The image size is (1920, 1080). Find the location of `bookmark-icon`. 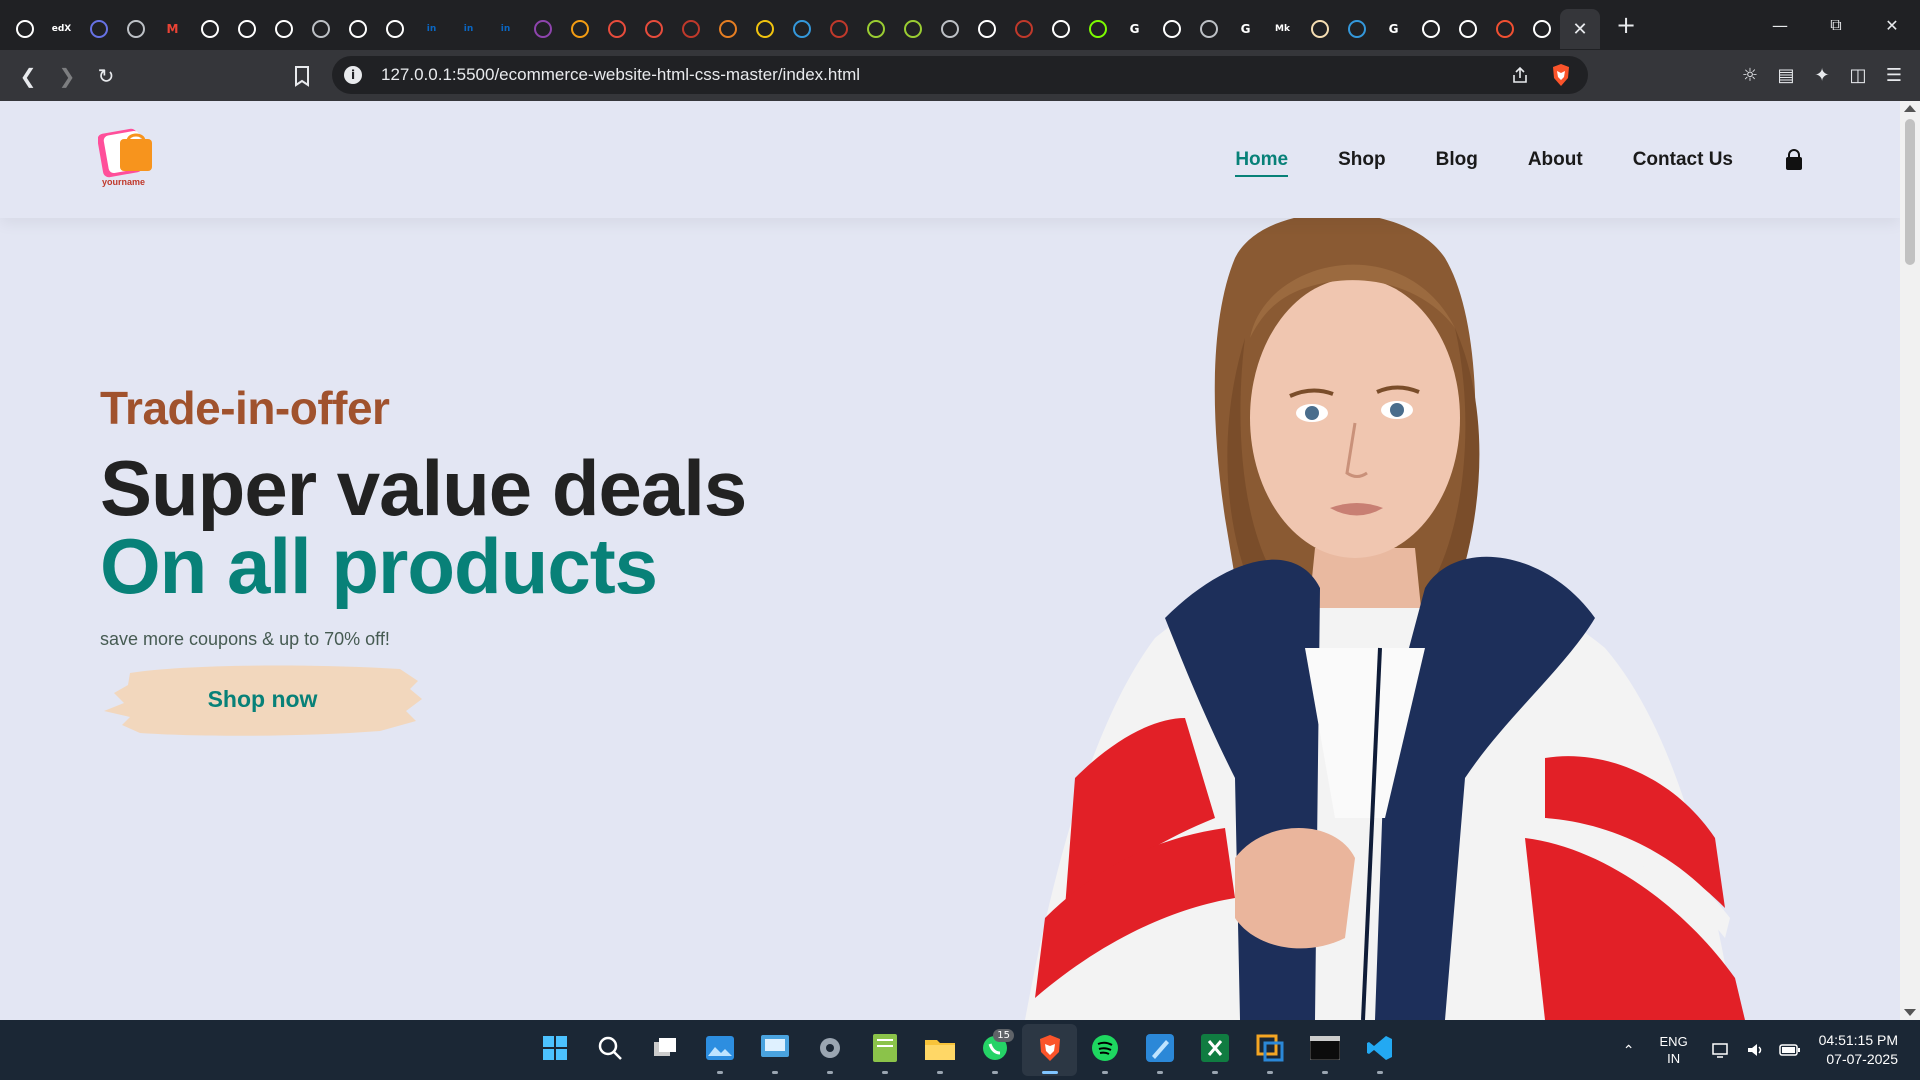

bookmark-icon is located at coordinates (302, 76).